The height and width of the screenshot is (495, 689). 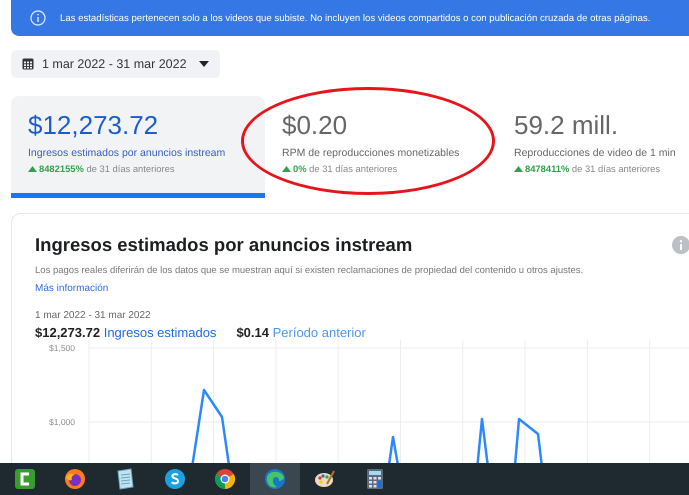 What do you see at coordinates (203, 64) in the screenshot?
I see `caret-icon` at bounding box center [203, 64].